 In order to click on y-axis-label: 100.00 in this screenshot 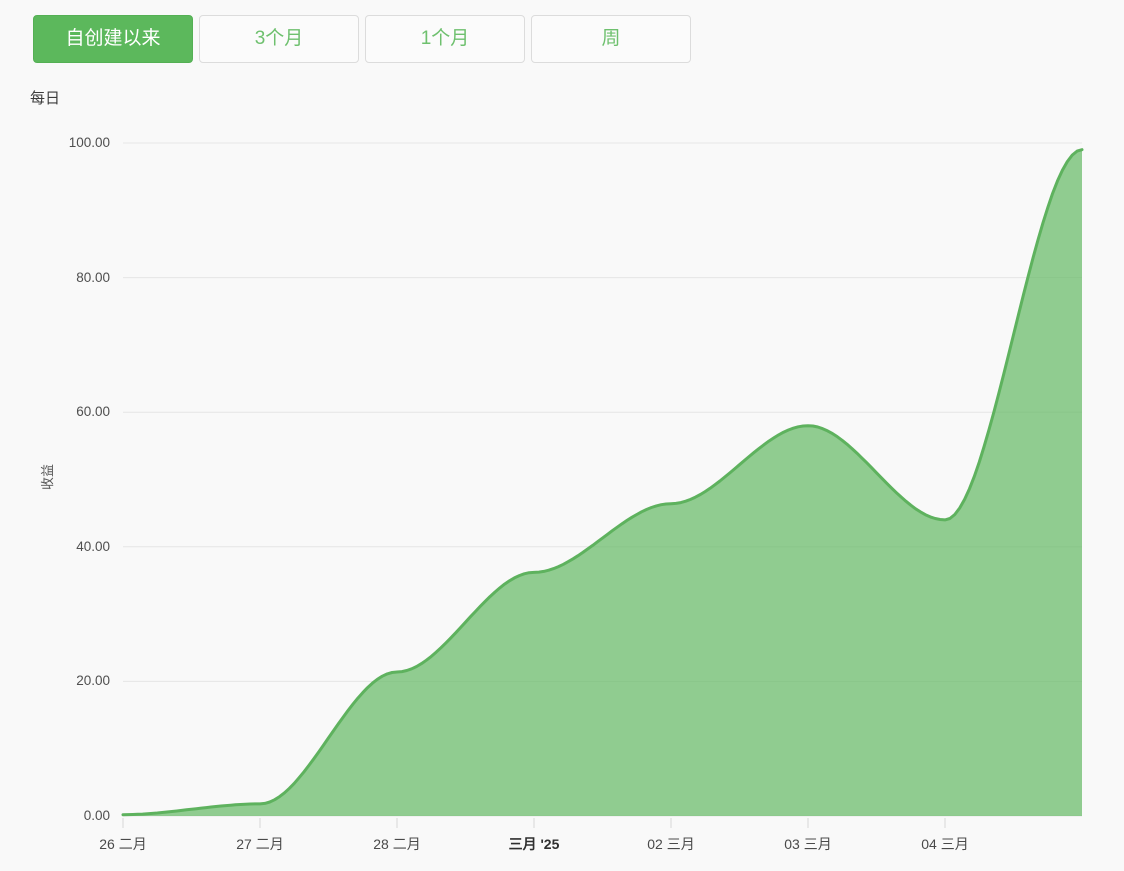, I will do `click(89, 142)`.